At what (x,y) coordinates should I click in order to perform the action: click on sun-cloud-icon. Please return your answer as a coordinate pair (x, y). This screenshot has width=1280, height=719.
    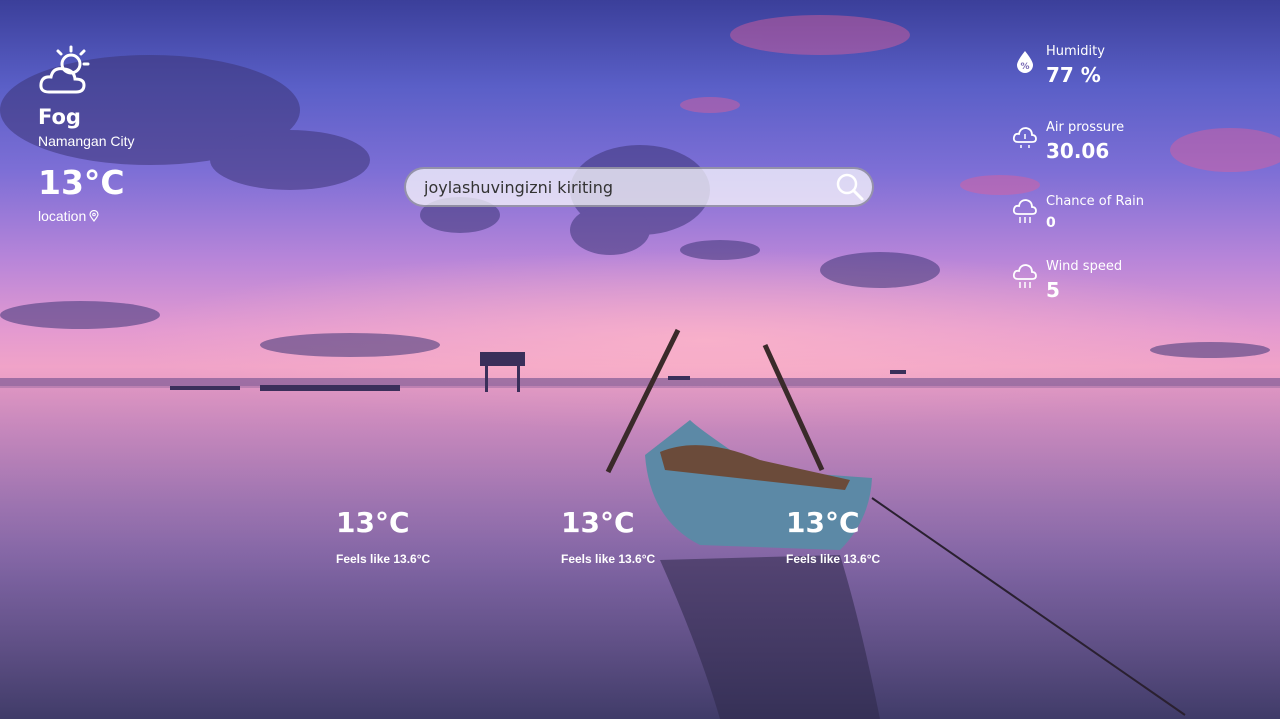
    Looking at the image, I should click on (64, 69).